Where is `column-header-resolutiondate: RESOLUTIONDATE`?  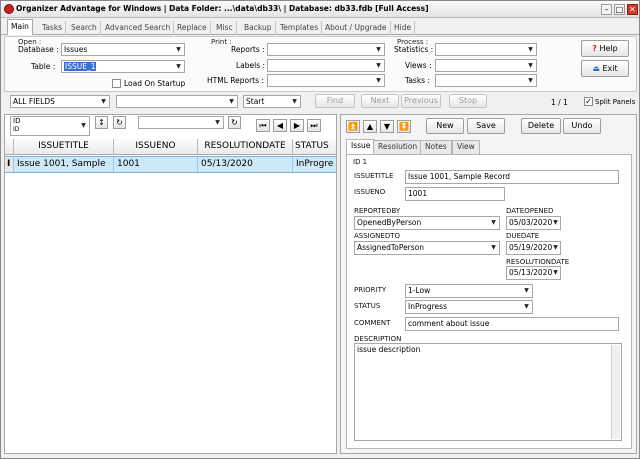 column-header-resolutiondate: RESOLUTIONDATE is located at coordinates (245, 147).